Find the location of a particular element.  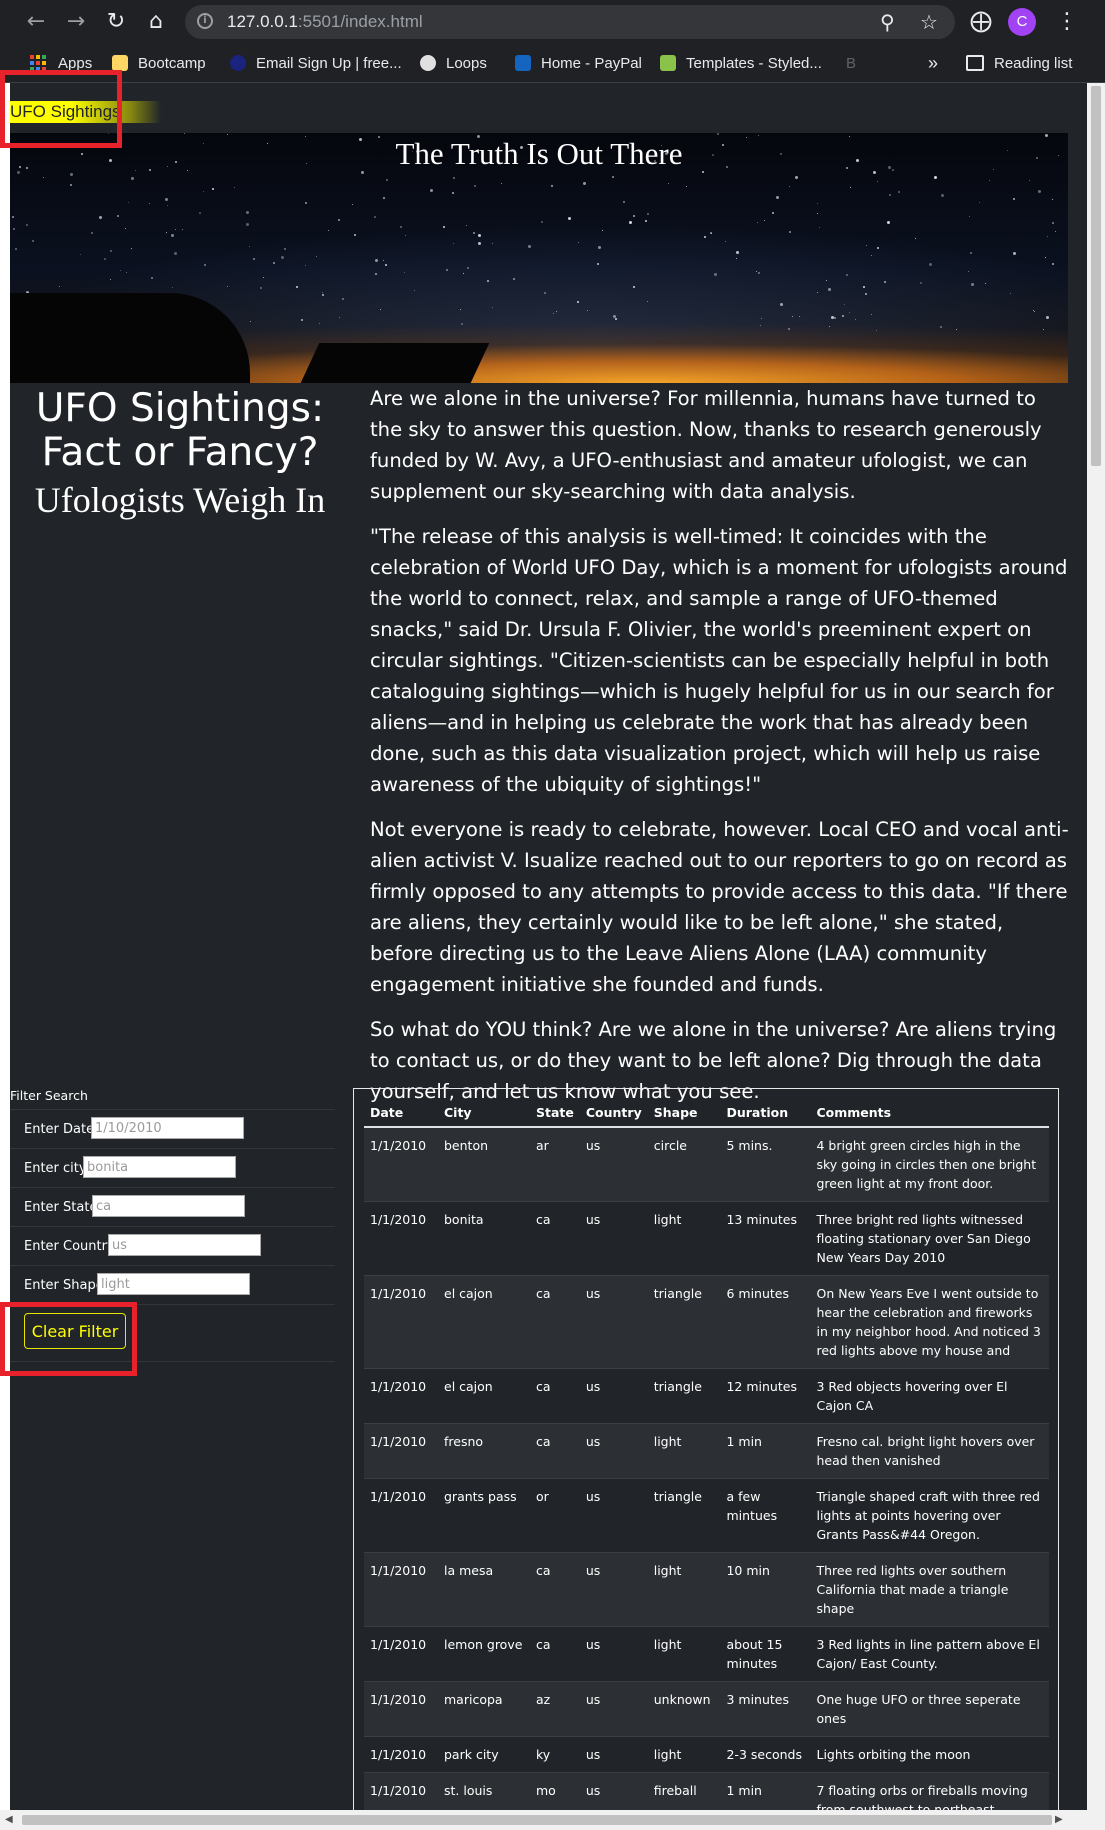

scroll-left-arrow-icon: ◀ is located at coordinates (9, 1819).